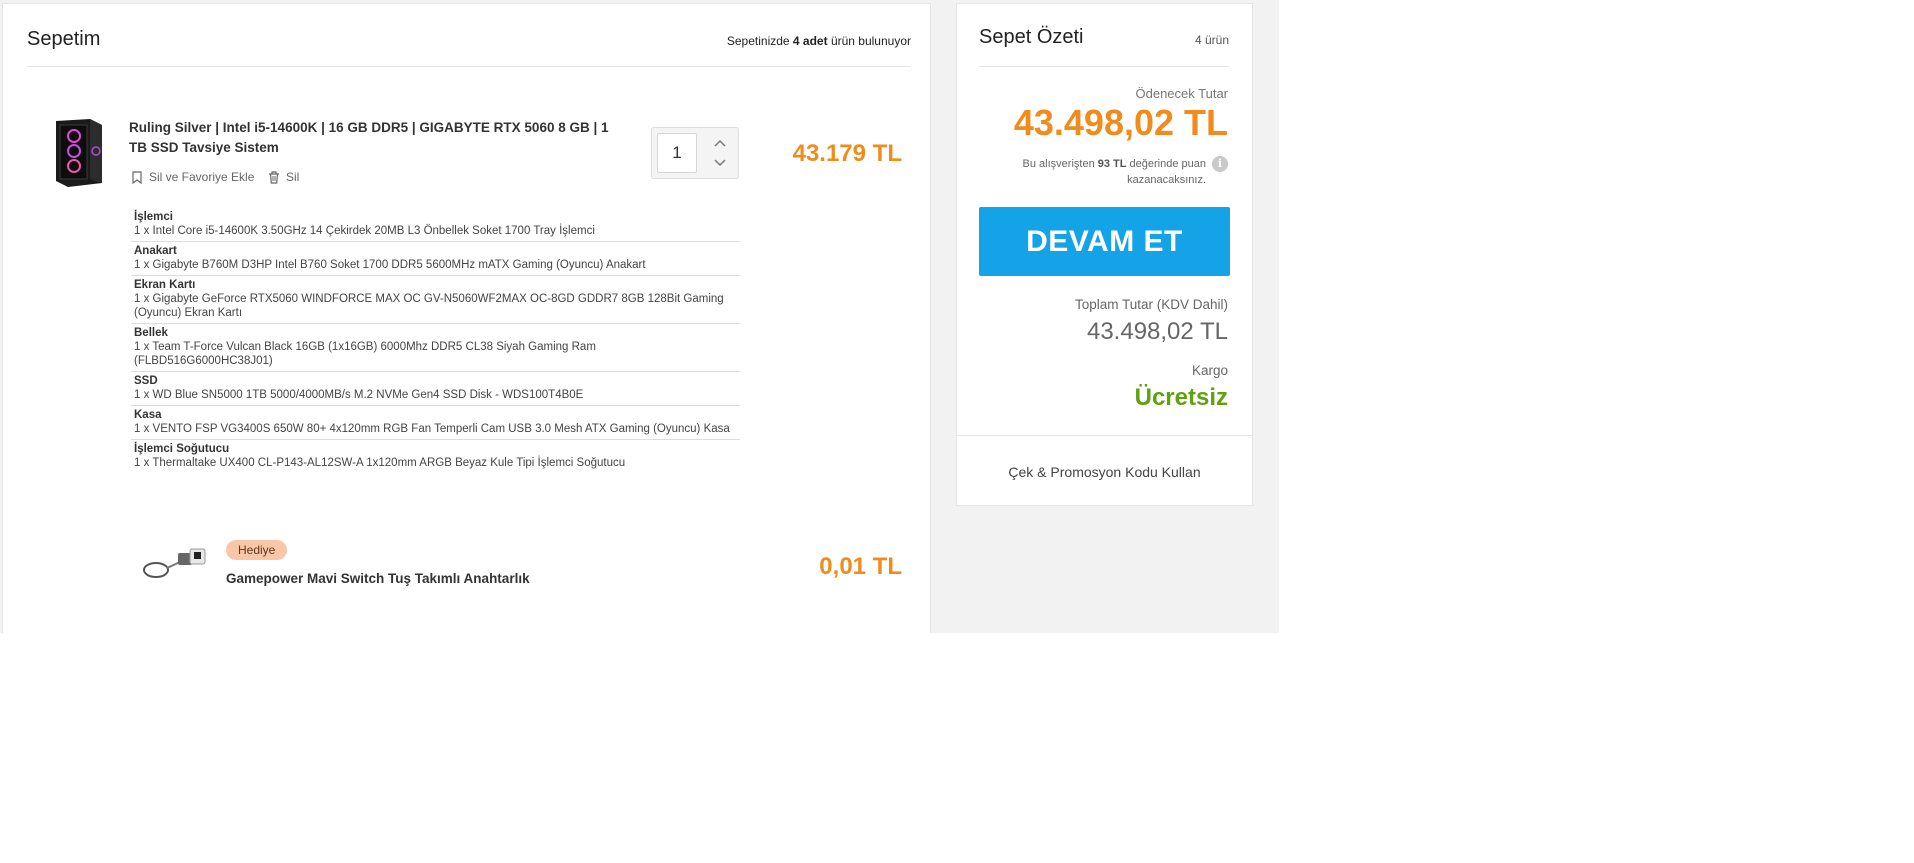 This screenshot has width=1914, height=863. What do you see at coordinates (78, 153) in the screenshot?
I see `pc-case-icon` at bounding box center [78, 153].